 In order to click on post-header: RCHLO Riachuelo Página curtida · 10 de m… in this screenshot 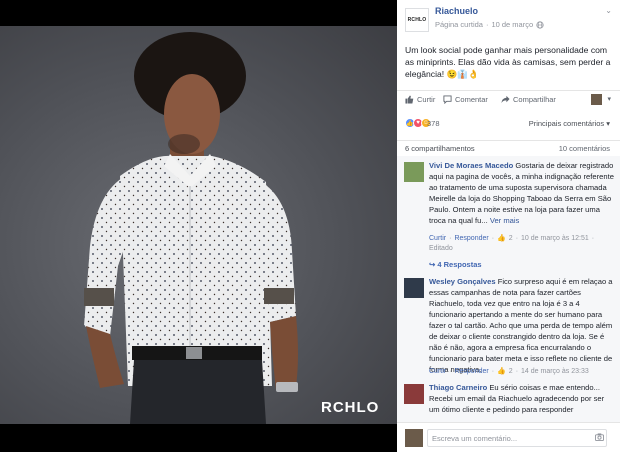, I will do `click(508, 20)`.